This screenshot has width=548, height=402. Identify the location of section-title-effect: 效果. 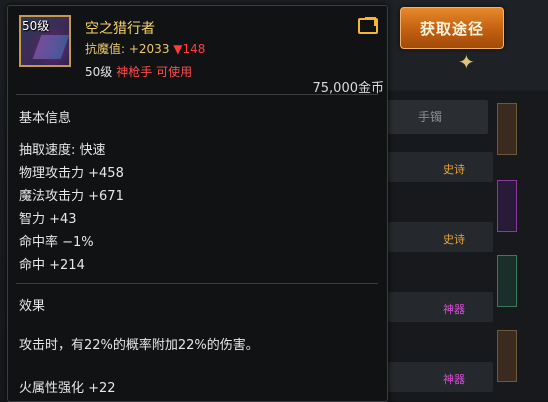
(32, 306).